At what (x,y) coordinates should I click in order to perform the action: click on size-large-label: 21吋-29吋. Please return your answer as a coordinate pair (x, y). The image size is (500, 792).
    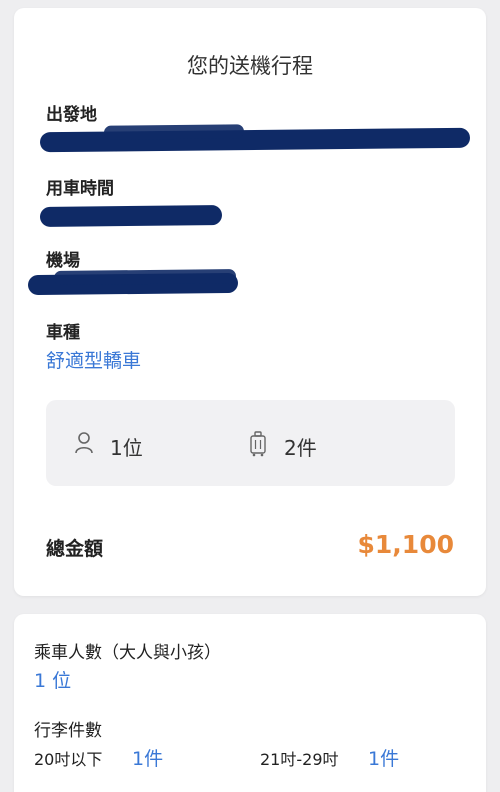
    Looking at the image, I should click on (299, 759).